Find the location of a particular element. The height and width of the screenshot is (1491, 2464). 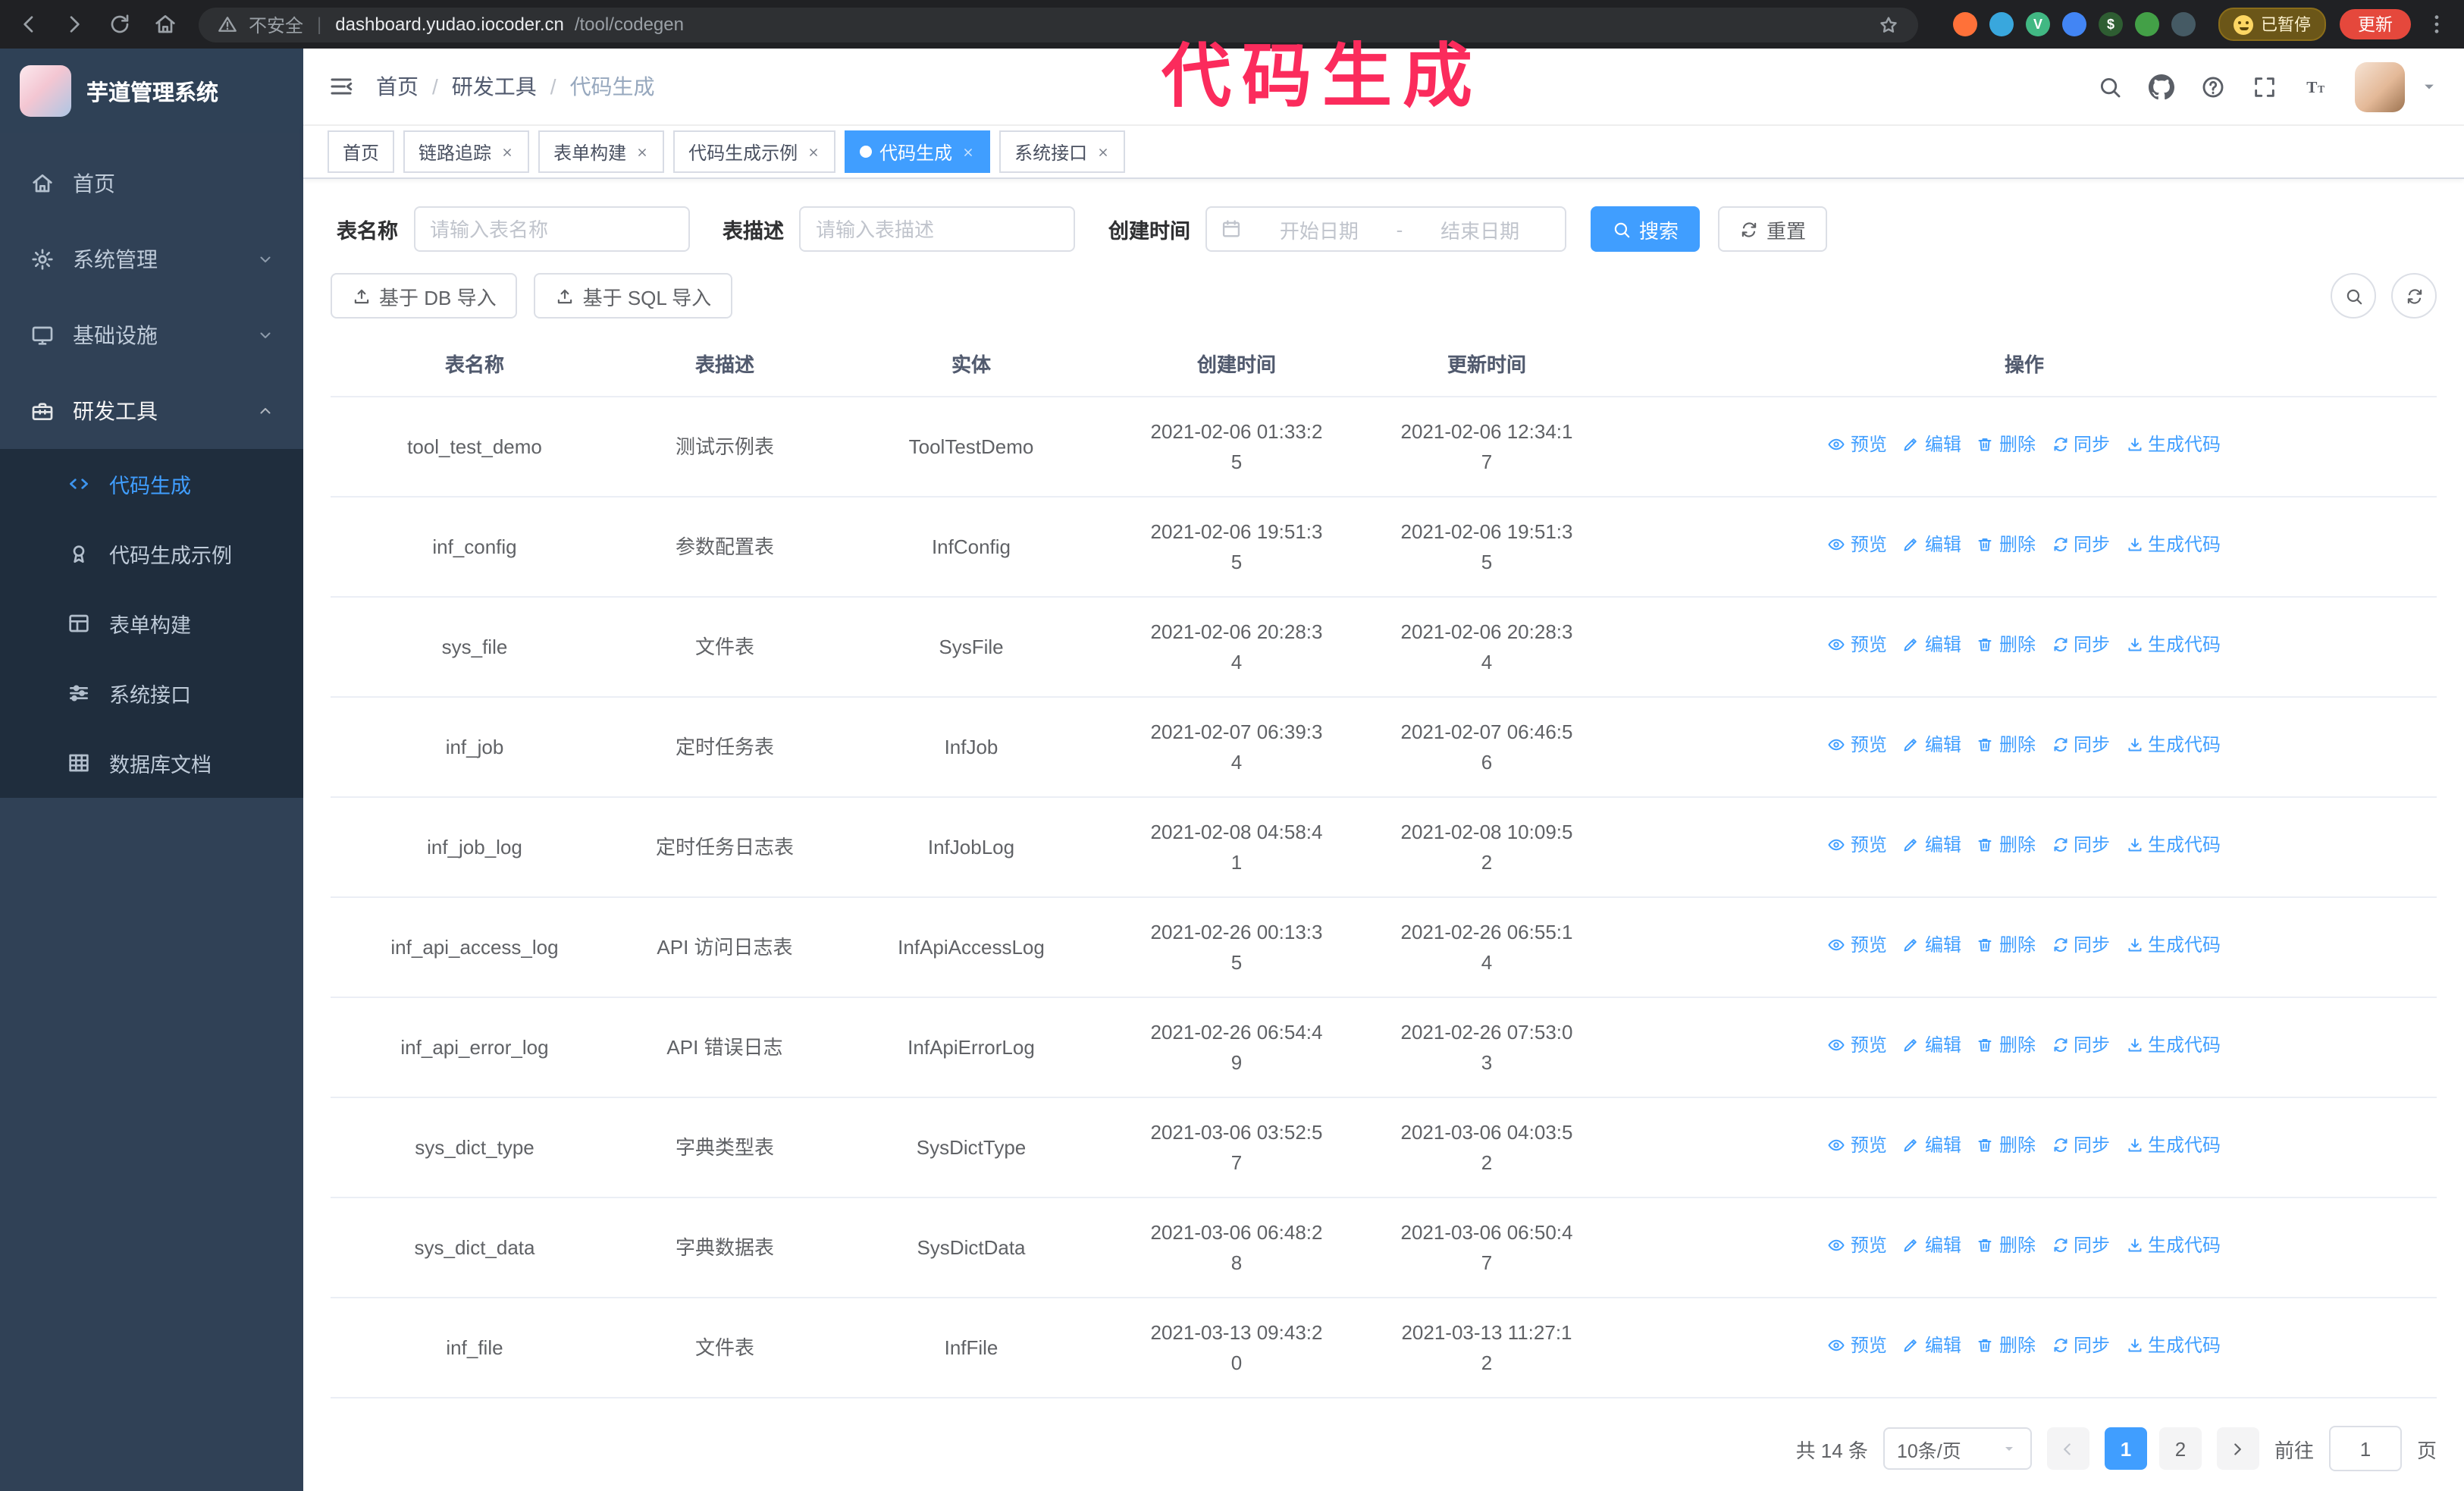

page-button-1: 1 is located at coordinates (2126, 1448).